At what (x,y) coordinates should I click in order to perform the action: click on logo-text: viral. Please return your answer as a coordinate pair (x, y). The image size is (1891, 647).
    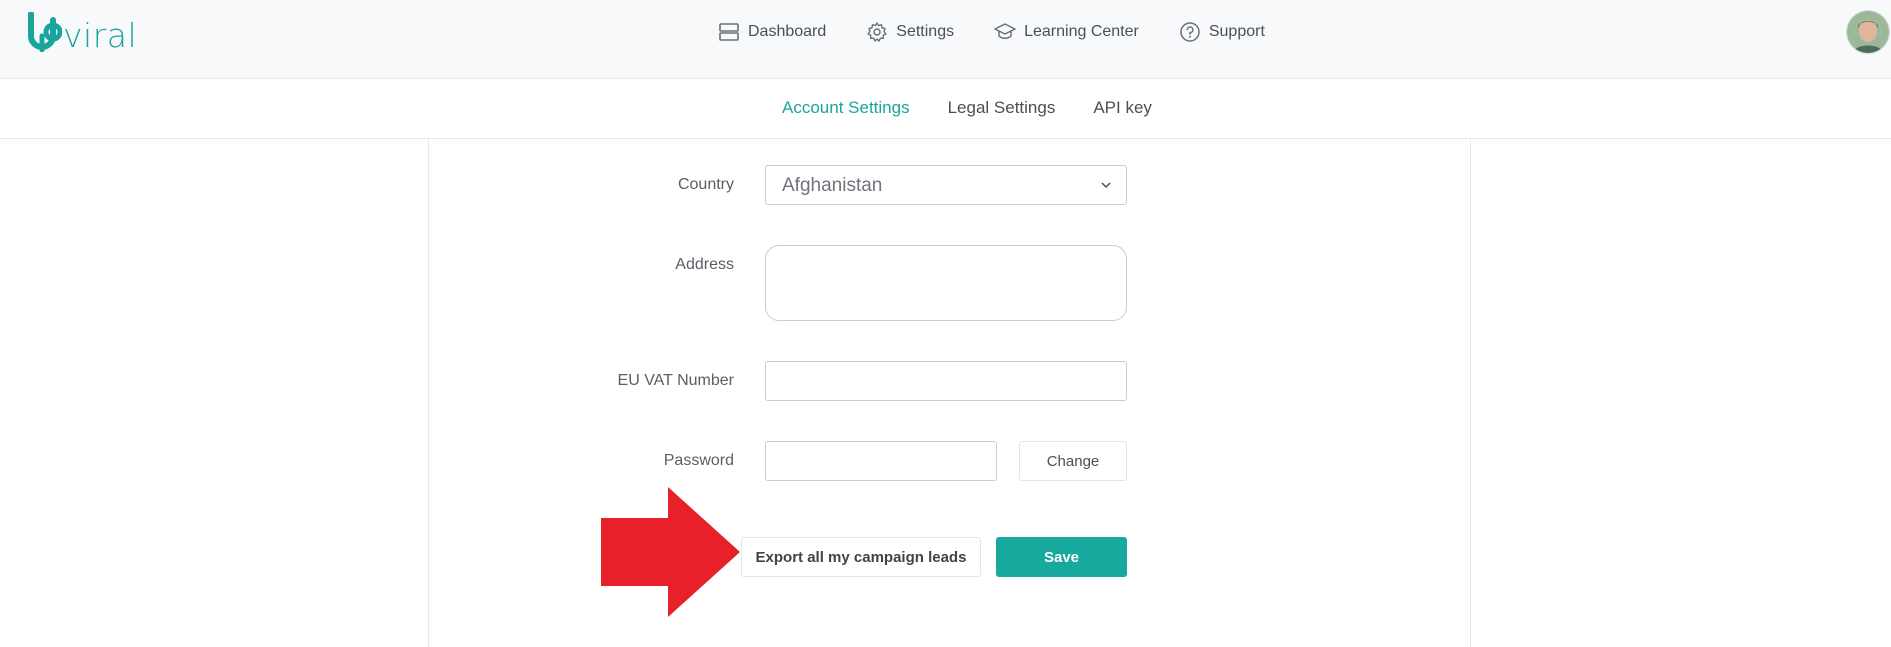
    Looking at the image, I should click on (100, 35).